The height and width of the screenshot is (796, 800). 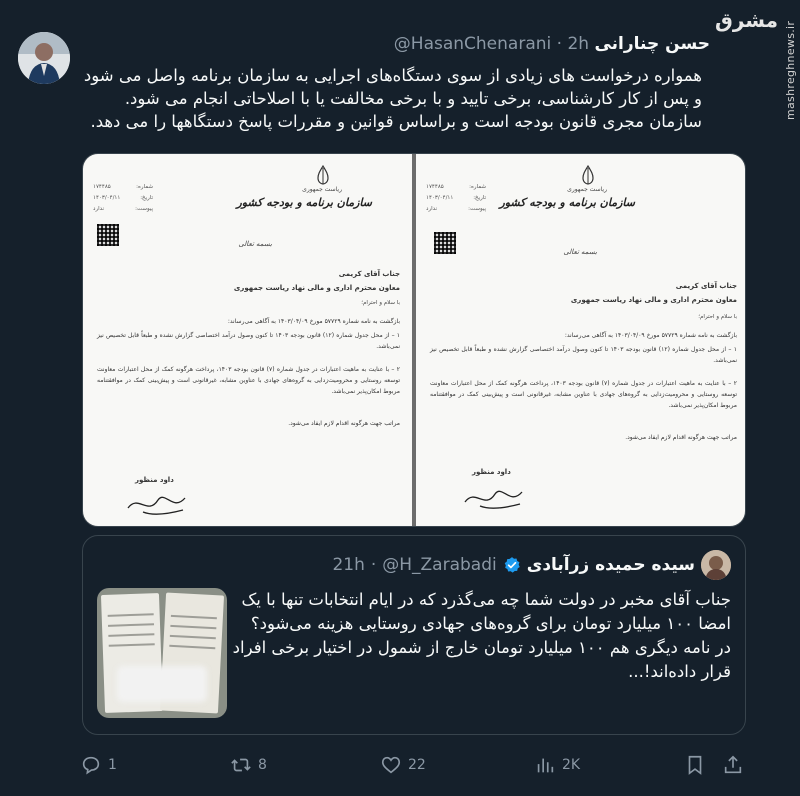 I want to click on like-count: 22, so click(x=417, y=765).